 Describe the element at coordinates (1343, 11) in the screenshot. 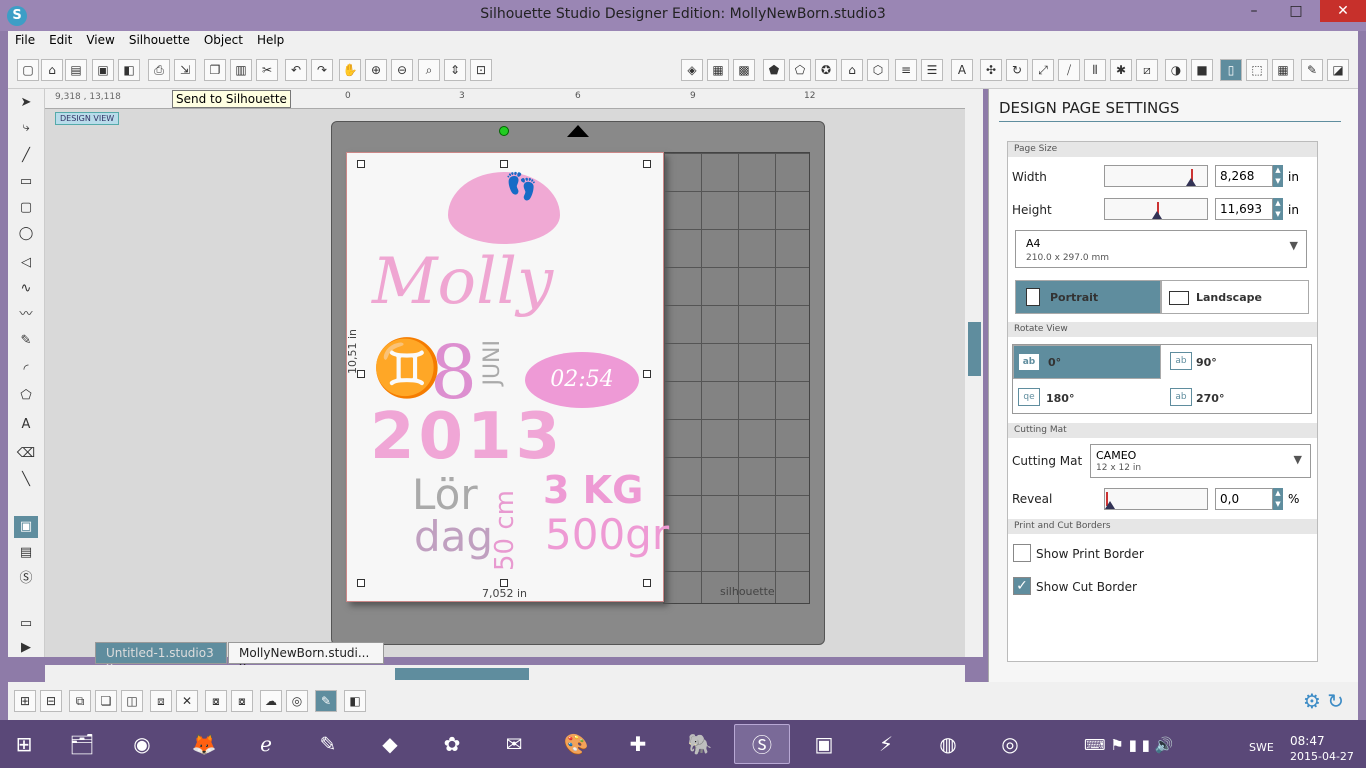

I see `close-button: ✕` at that location.